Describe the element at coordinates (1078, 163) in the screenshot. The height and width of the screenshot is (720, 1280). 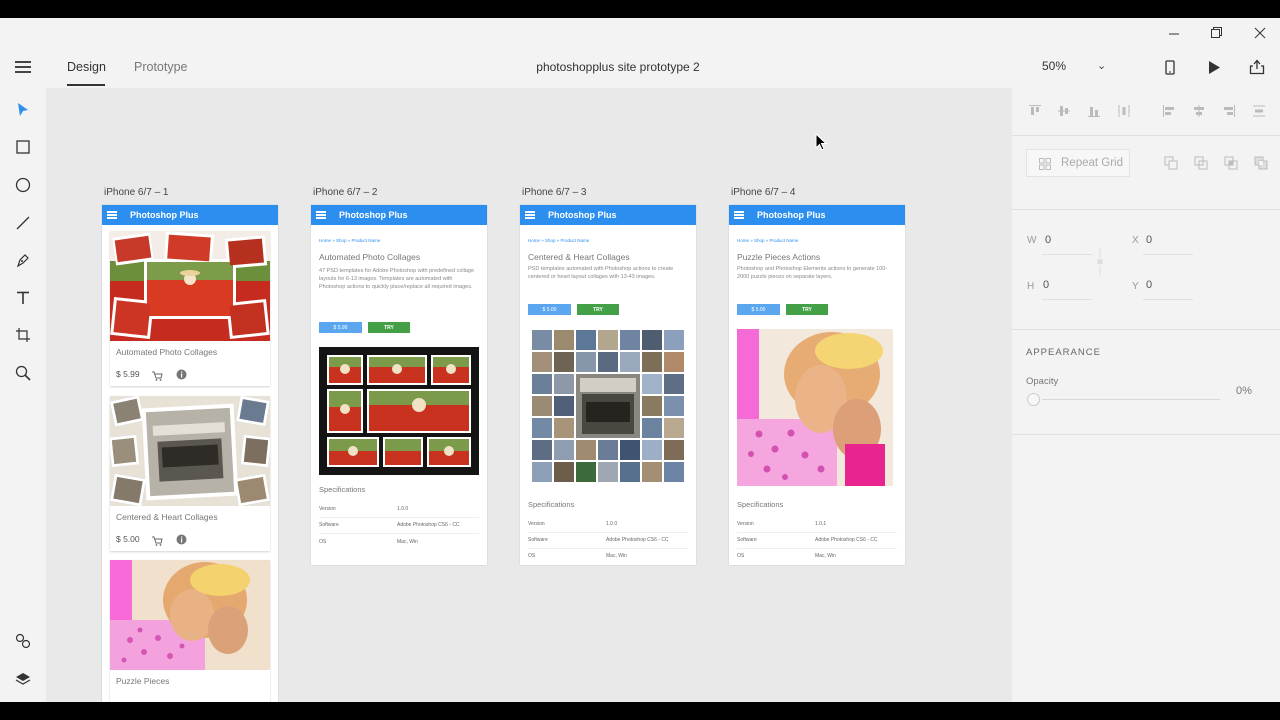
I see `repeat-grid-button: Repeat Grid` at that location.